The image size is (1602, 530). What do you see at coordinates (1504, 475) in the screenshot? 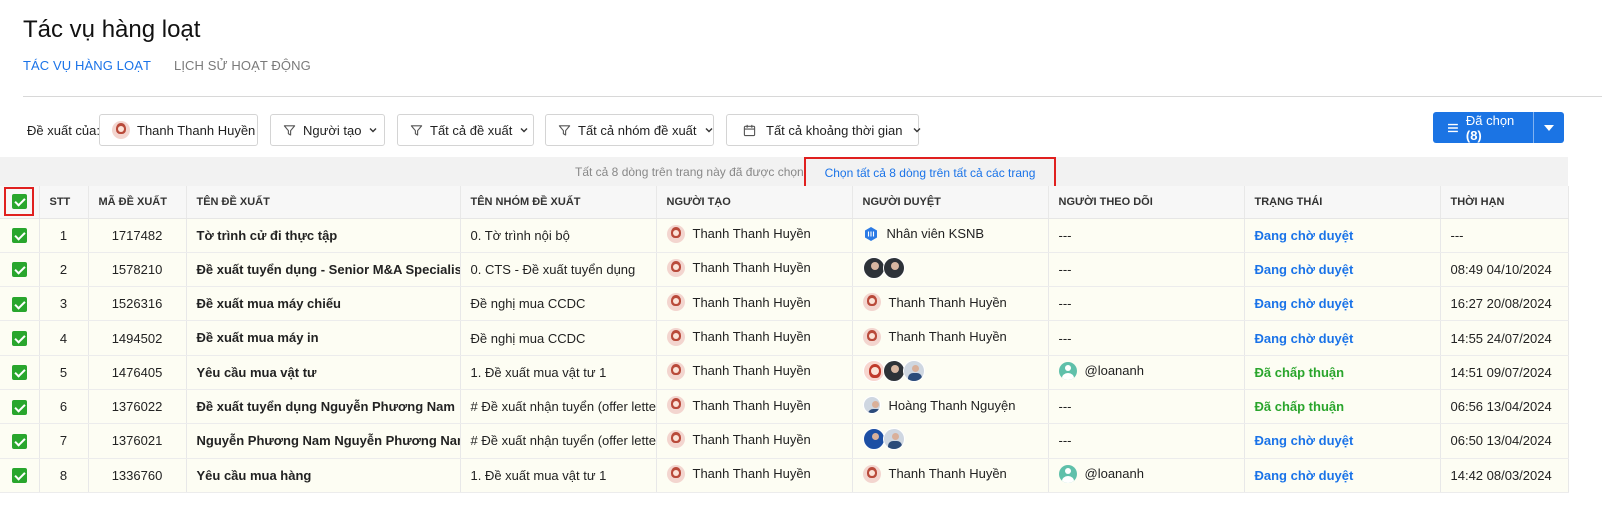
I see `row-deadline: 14:42 08/03/2024` at bounding box center [1504, 475].